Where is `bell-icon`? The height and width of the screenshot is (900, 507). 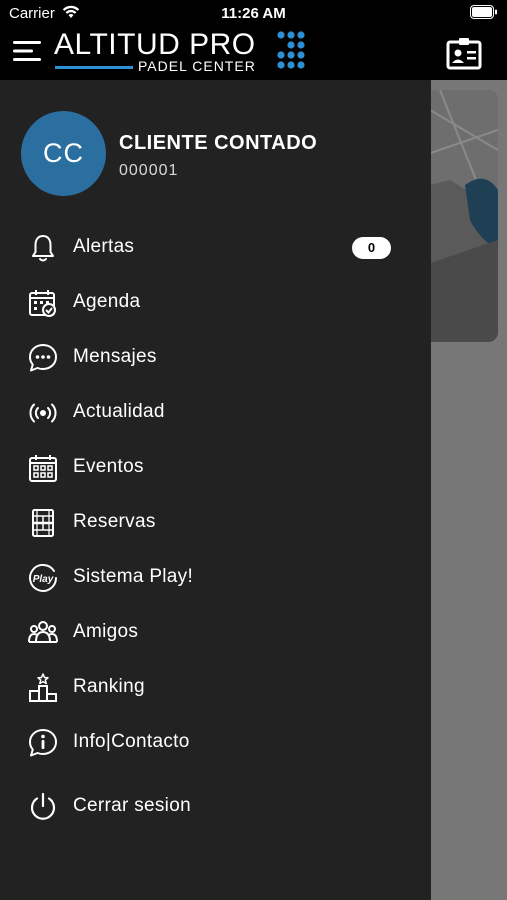 bell-icon is located at coordinates (43, 248).